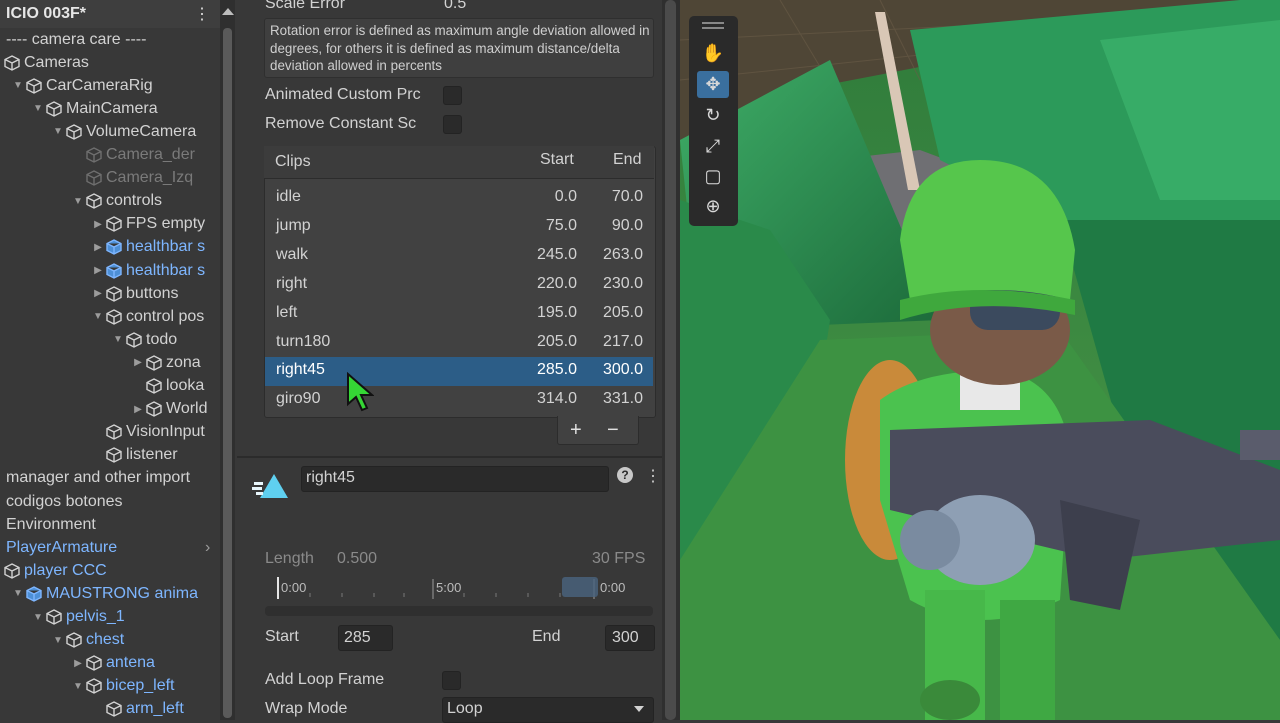 The image size is (1280, 723). What do you see at coordinates (622, 254) in the screenshot?
I see `clip-end: 263.0` at bounding box center [622, 254].